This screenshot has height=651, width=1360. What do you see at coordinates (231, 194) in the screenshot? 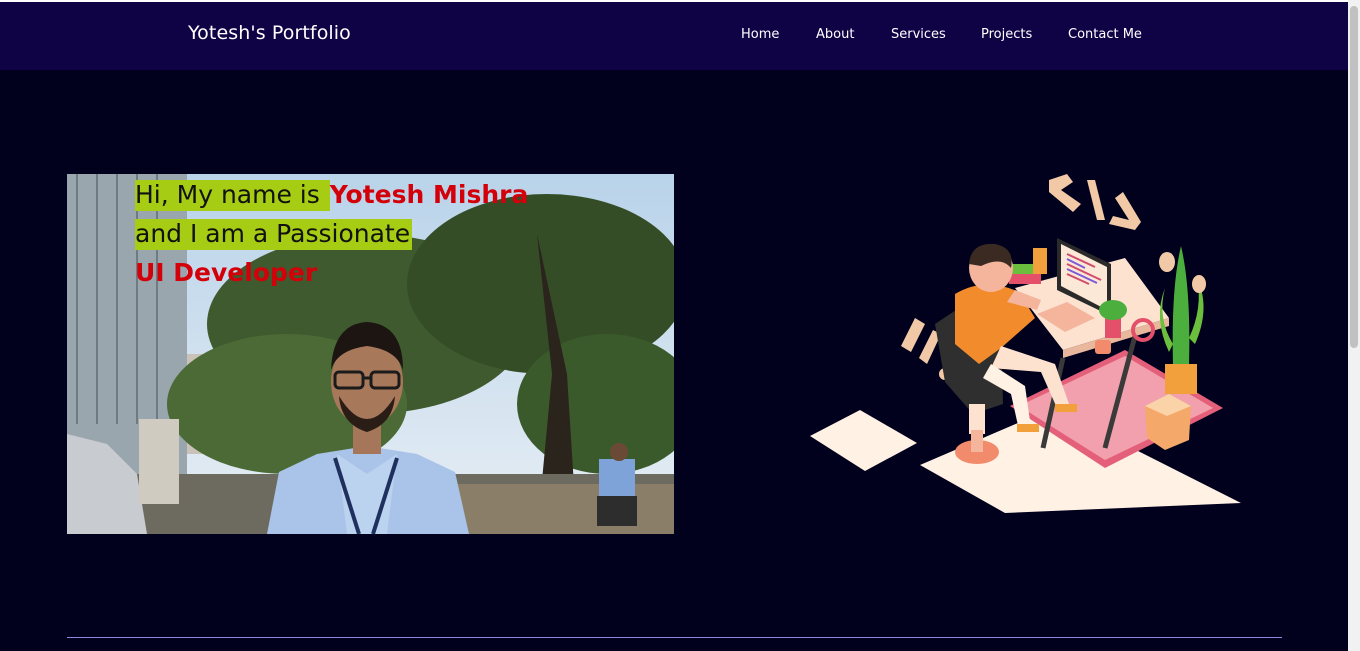
I see `hero-intro-text: Hi, My name is` at bounding box center [231, 194].